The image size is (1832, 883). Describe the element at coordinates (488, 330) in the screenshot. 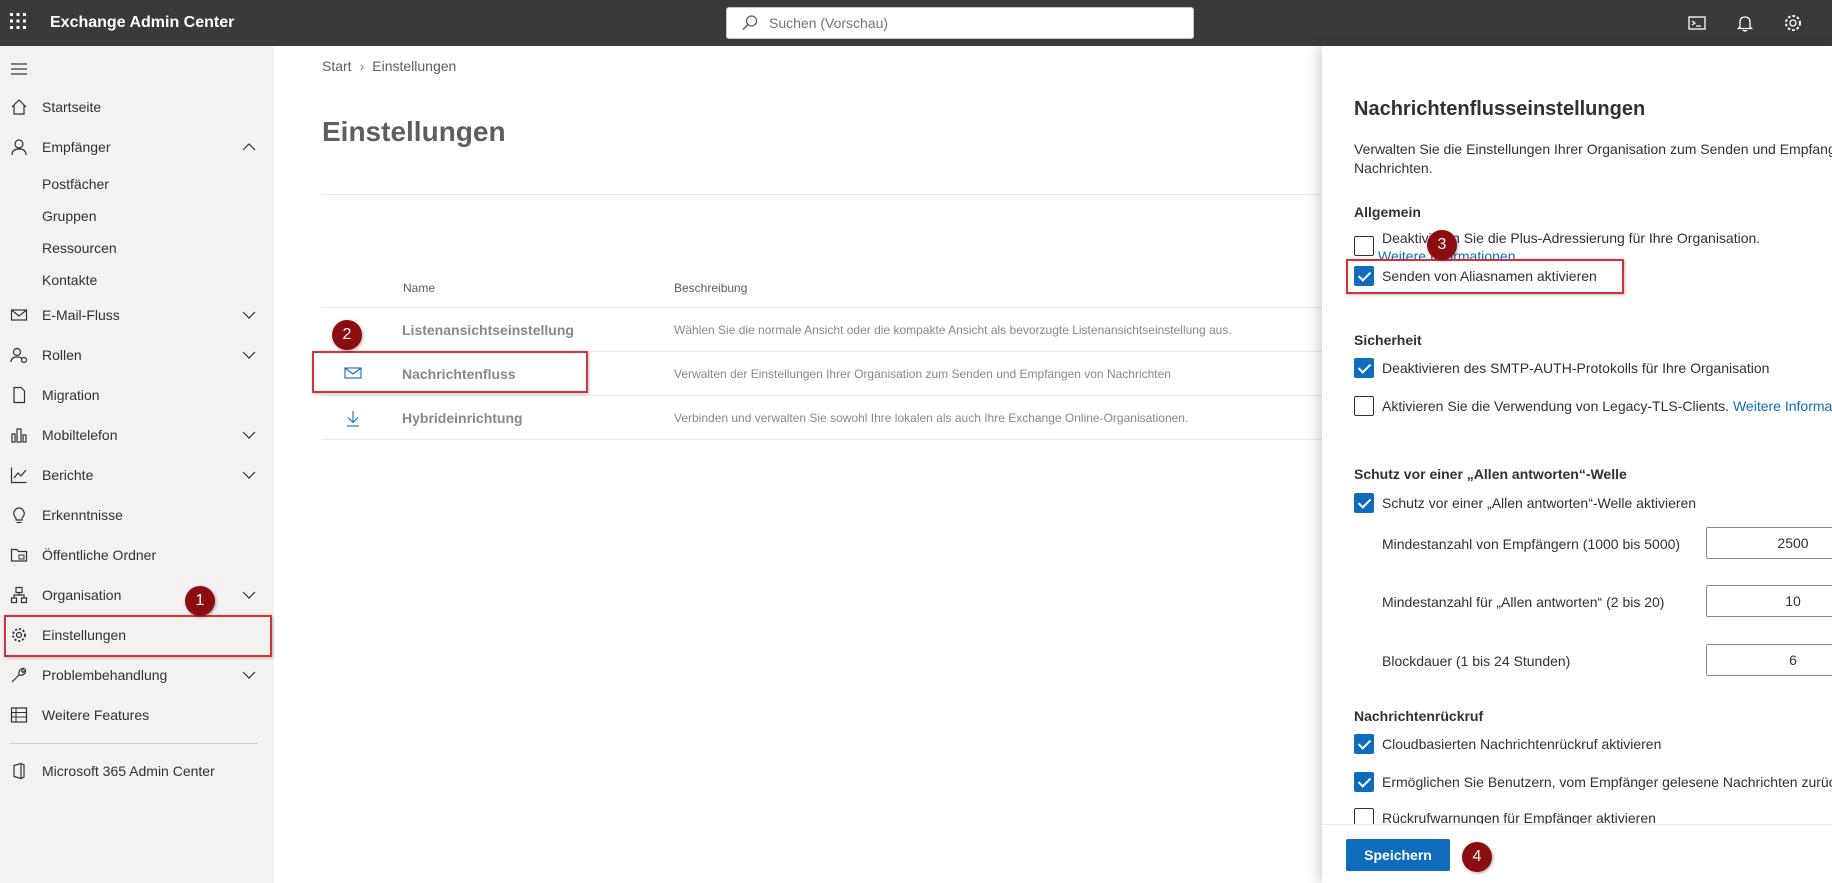

I see `row-name: Listenansichtseinstellung` at that location.